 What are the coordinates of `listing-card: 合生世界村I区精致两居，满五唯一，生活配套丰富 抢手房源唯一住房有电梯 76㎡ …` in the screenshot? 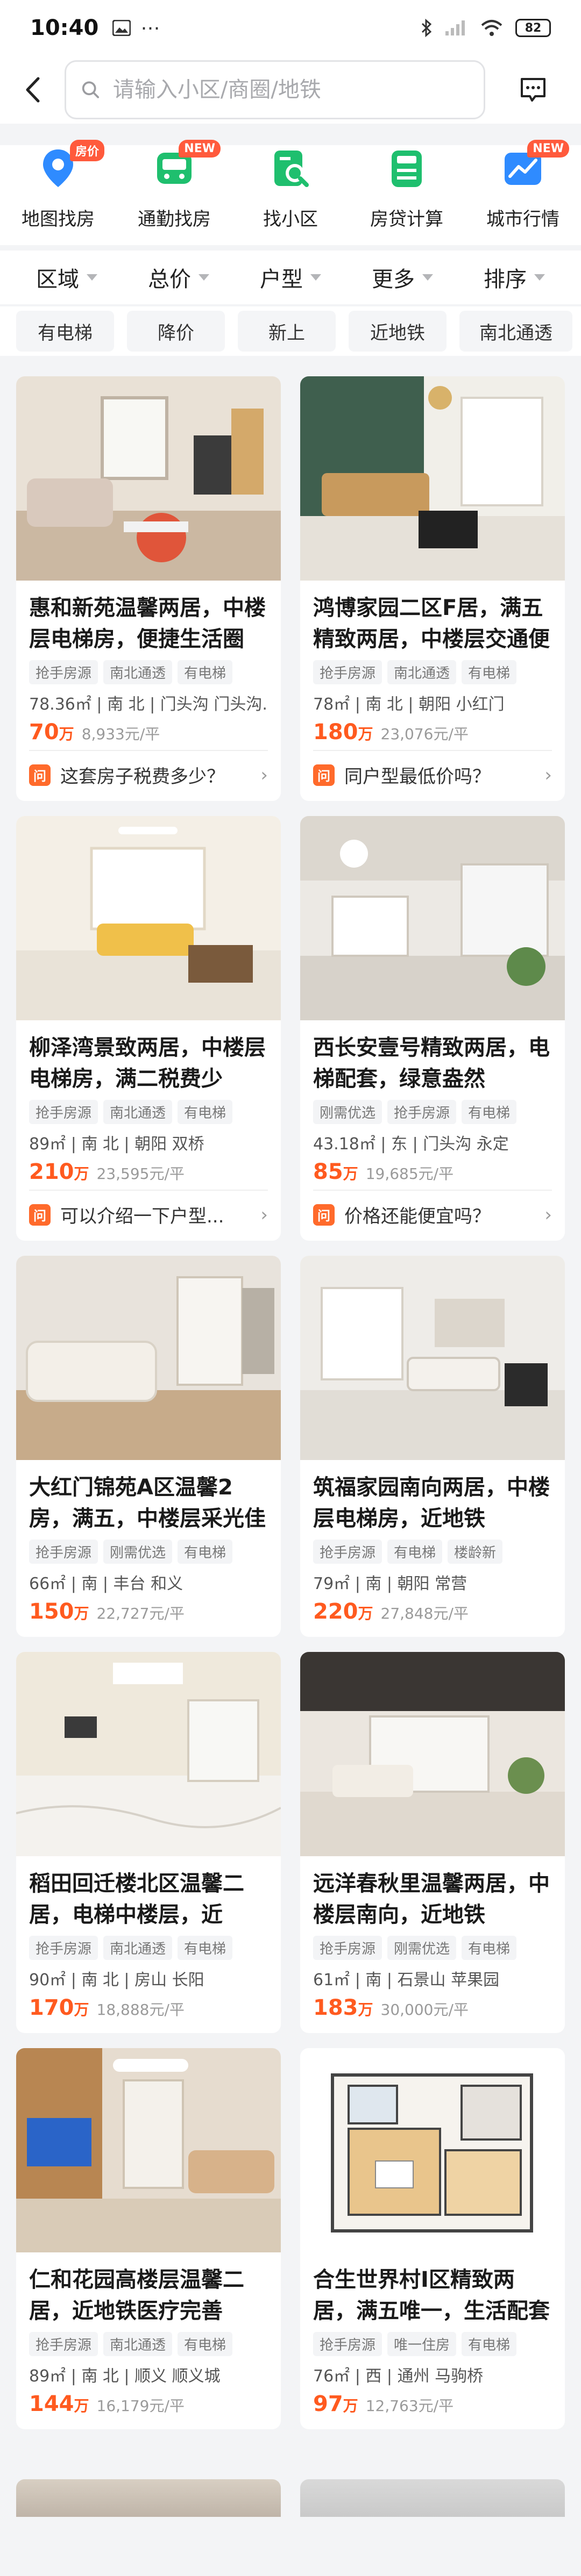 It's located at (432, 2238).